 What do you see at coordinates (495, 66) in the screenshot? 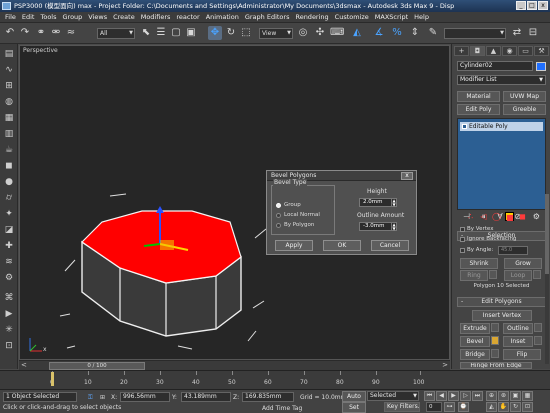
I see `object-name-field: Cylinder02` at bounding box center [495, 66].